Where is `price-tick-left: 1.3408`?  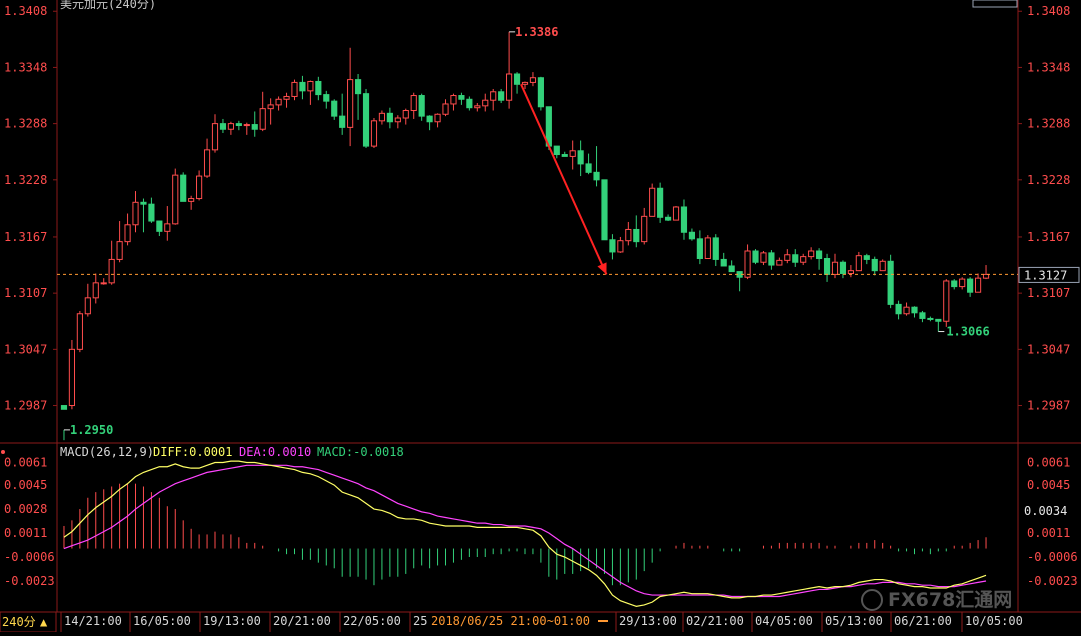 price-tick-left: 1.3408 is located at coordinates (25, 11).